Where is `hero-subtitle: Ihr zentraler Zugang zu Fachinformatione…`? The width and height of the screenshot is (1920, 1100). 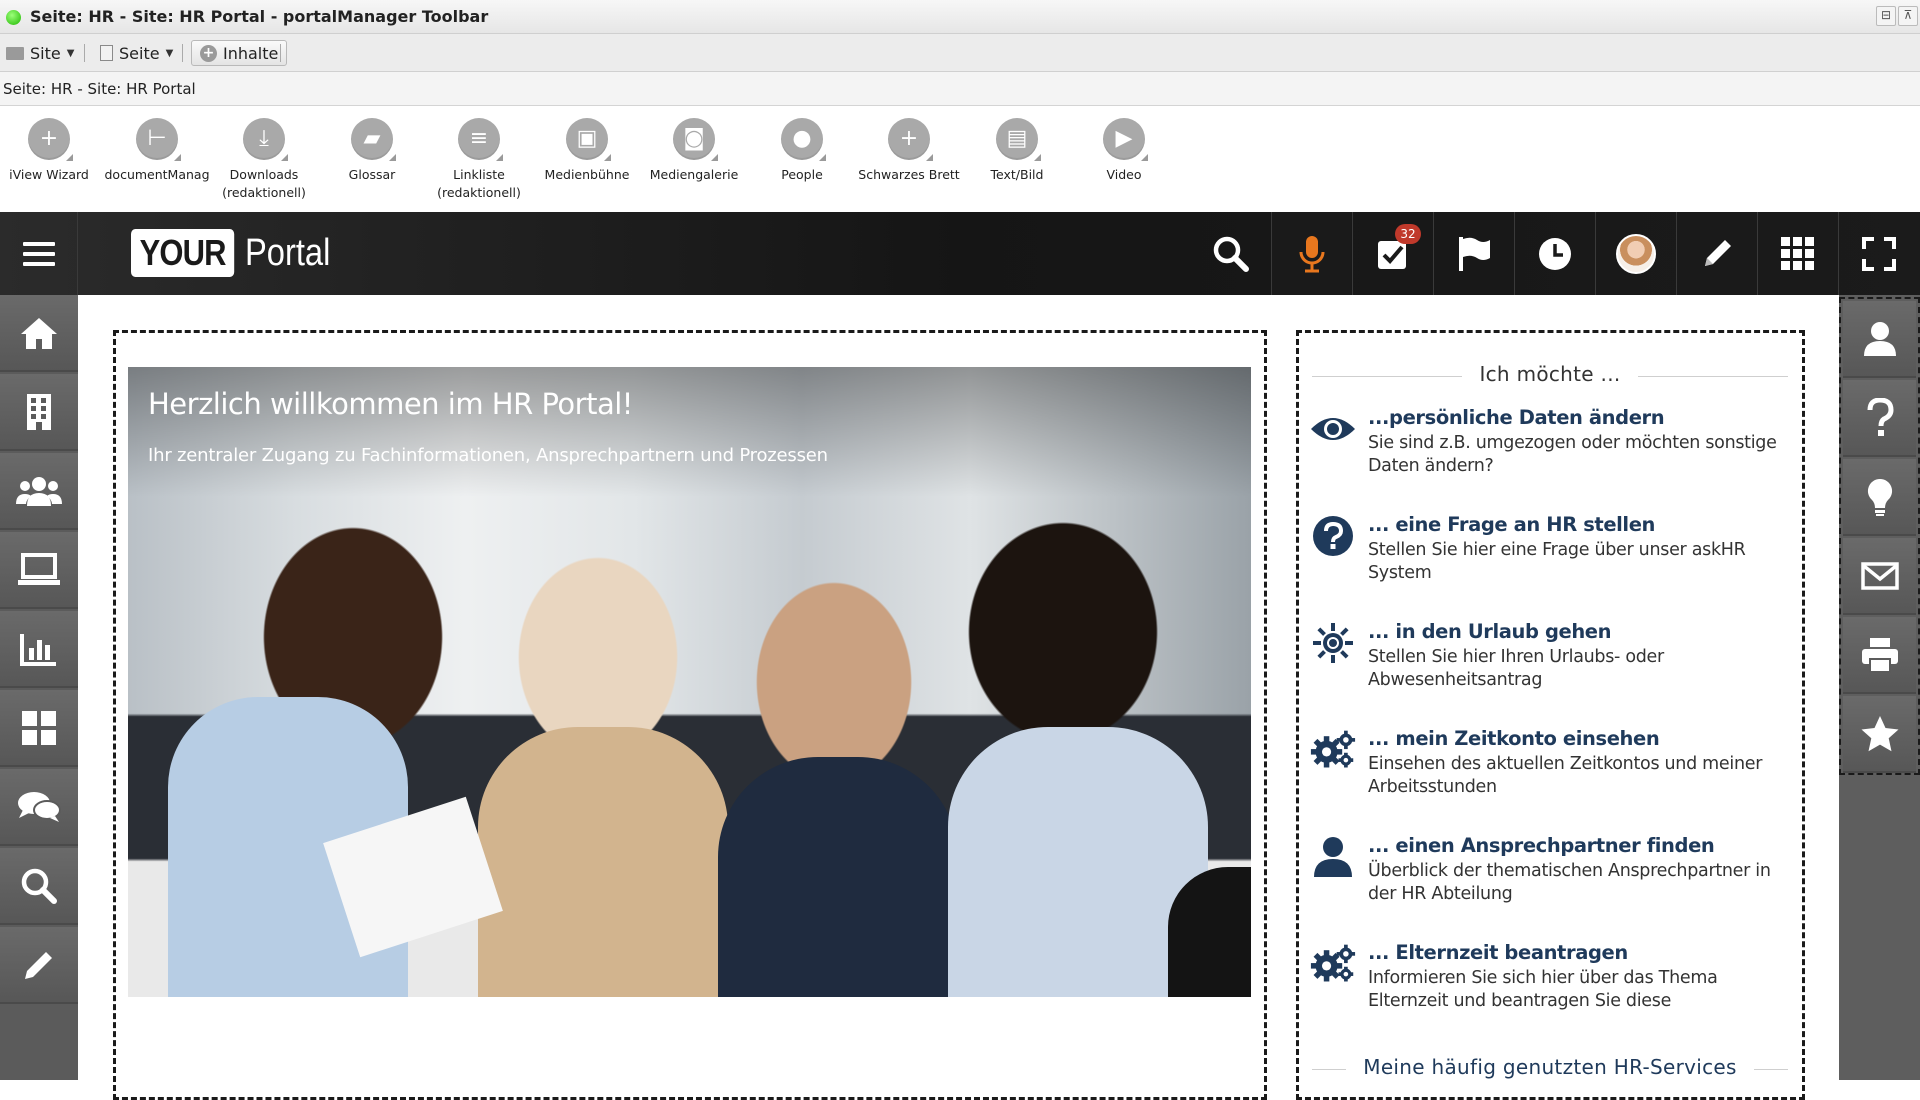
hero-subtitle: Ihr zentraler Zugang zu Fachinformatione… is located at coordinates (488, 455).